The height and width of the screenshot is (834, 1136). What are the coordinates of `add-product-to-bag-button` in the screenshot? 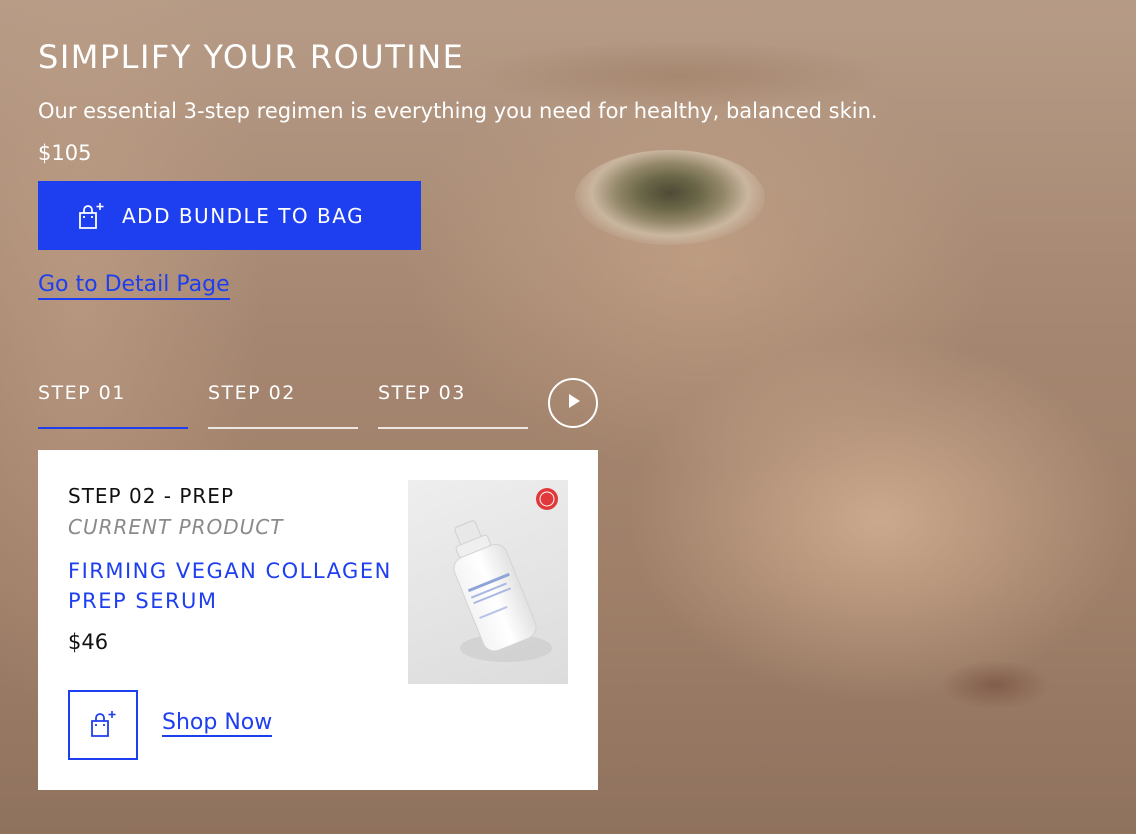 It's located at (103, 725).